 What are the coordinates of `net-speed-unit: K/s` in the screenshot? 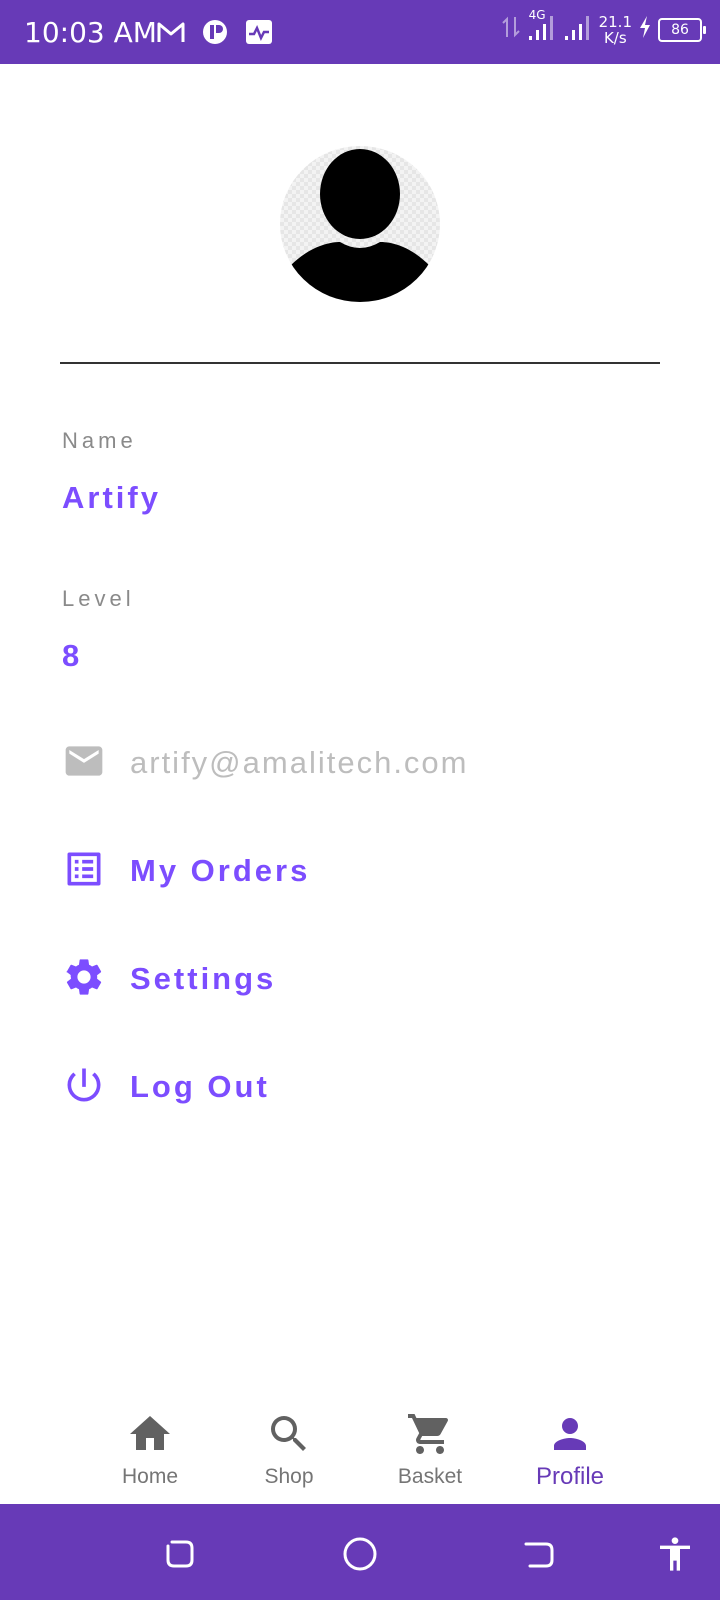 It's located at (615, 37).